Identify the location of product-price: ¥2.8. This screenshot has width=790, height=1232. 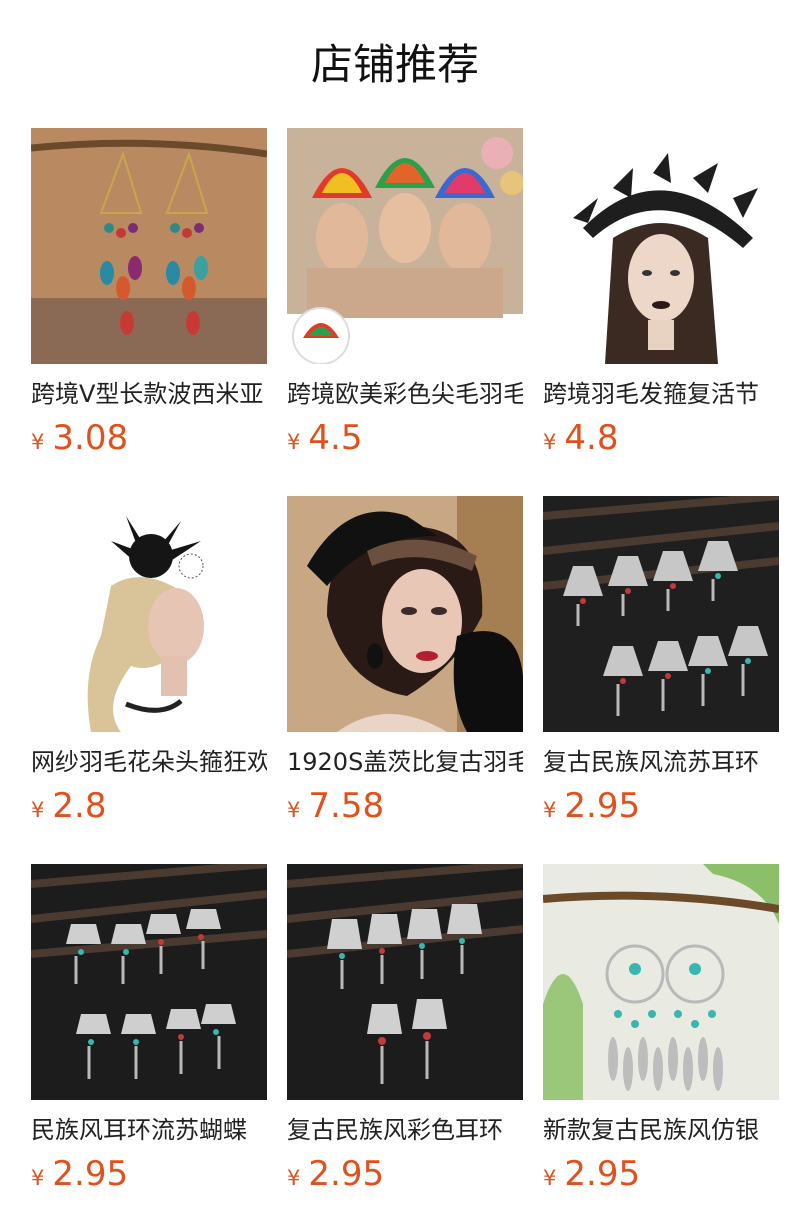
(68, 809).